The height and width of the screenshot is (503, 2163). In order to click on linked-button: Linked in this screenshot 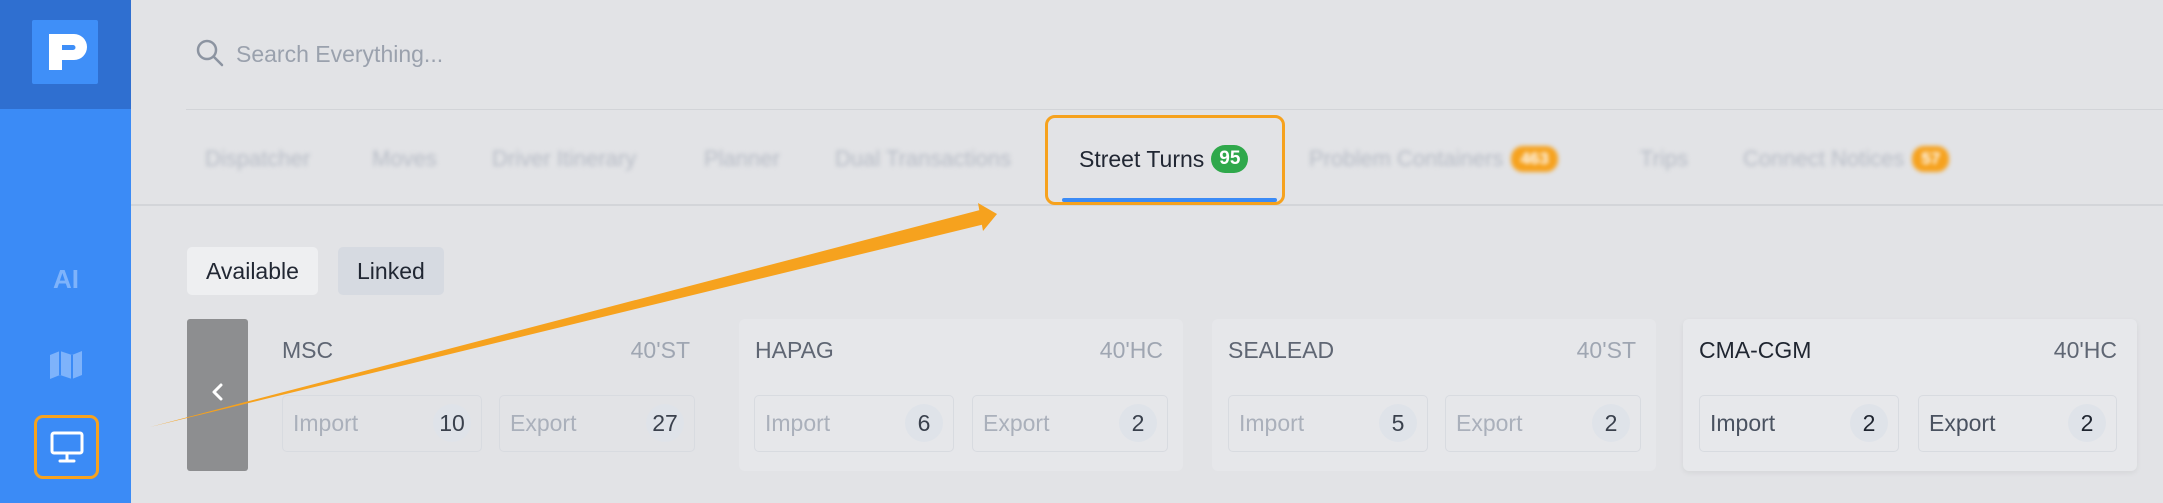, I will do `click(391, 271)`.